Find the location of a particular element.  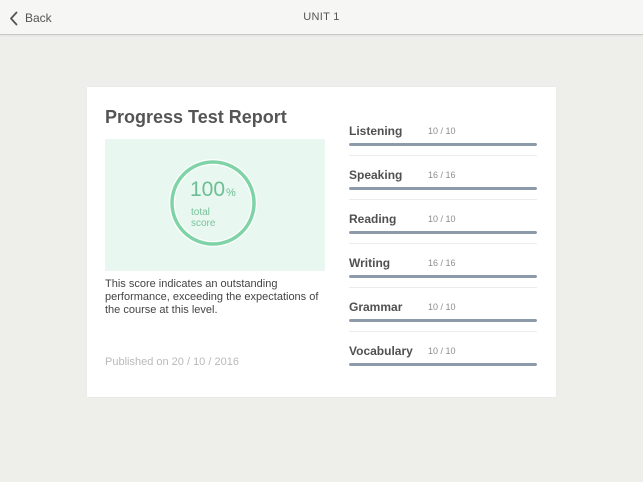

score-caption-line1: total is located at coordinates (200, 212).